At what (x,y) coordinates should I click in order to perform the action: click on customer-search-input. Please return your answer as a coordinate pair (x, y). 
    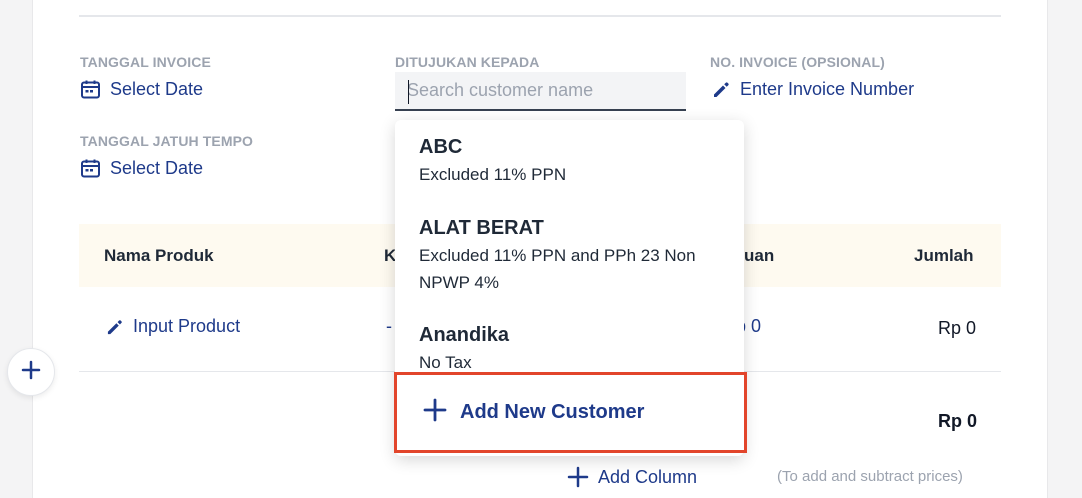
    Looking at the image, I should click on (540, 90).